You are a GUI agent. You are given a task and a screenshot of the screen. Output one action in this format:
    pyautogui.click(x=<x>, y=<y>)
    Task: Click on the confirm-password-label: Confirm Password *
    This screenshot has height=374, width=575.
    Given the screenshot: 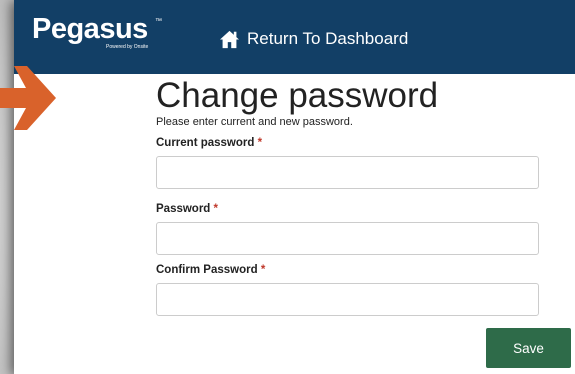 What is the action you would take?
    pyautogui.click(x=210, y=270)
    